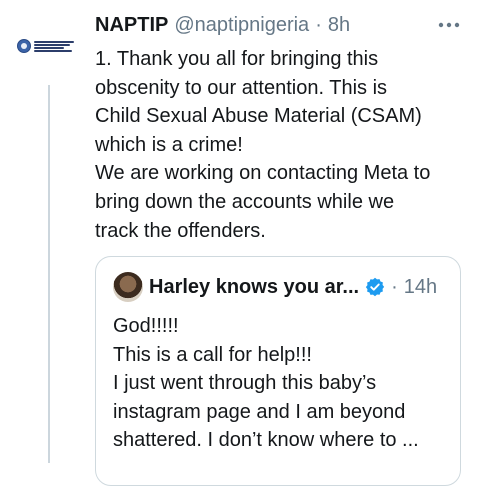  Describe the element at coordinates (420, 287) in the screenshot. I see `quoted-tweet-timestamp: 14h` at that location.